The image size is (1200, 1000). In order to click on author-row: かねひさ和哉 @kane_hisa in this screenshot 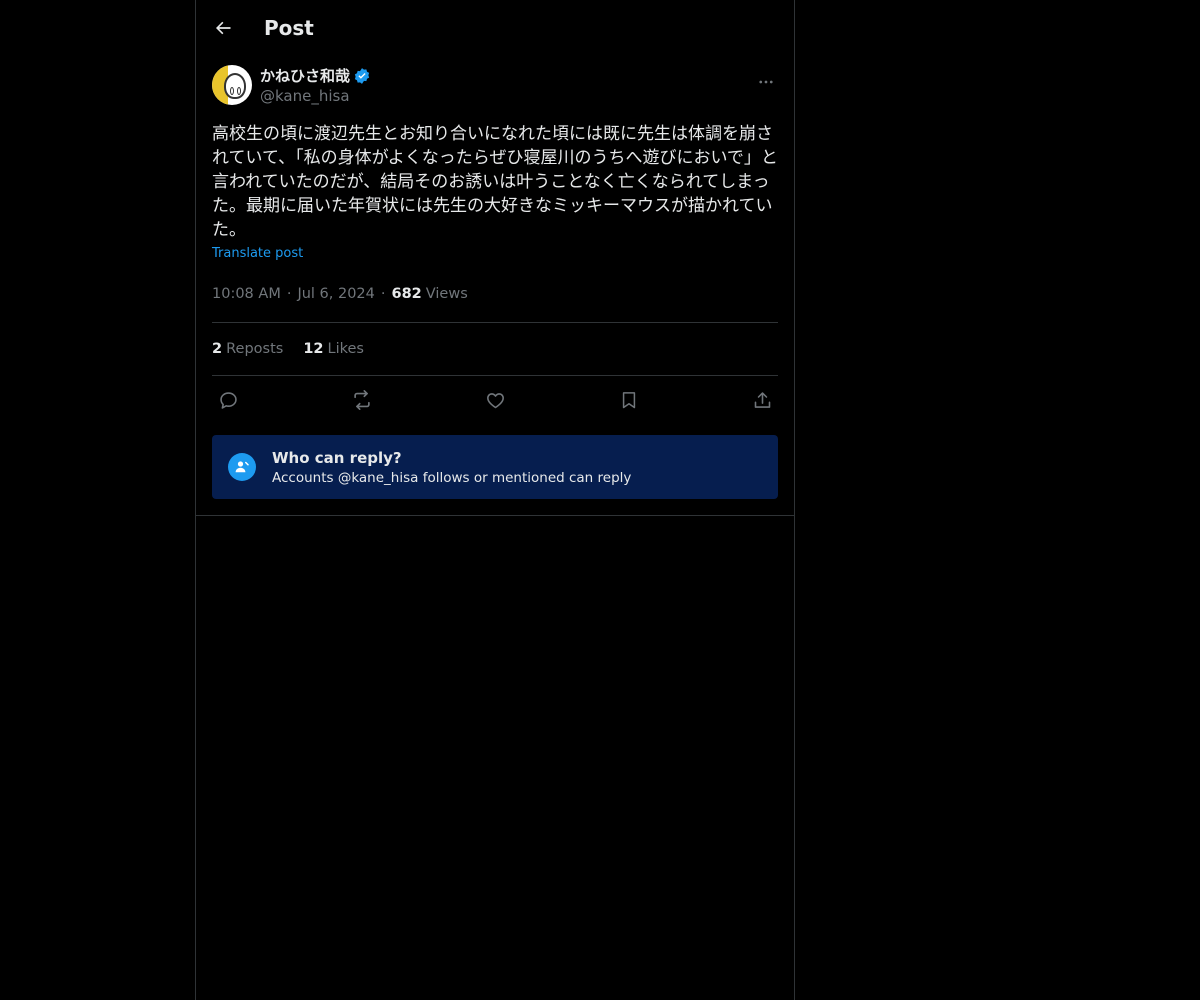, I will do `click(495, 85)`.